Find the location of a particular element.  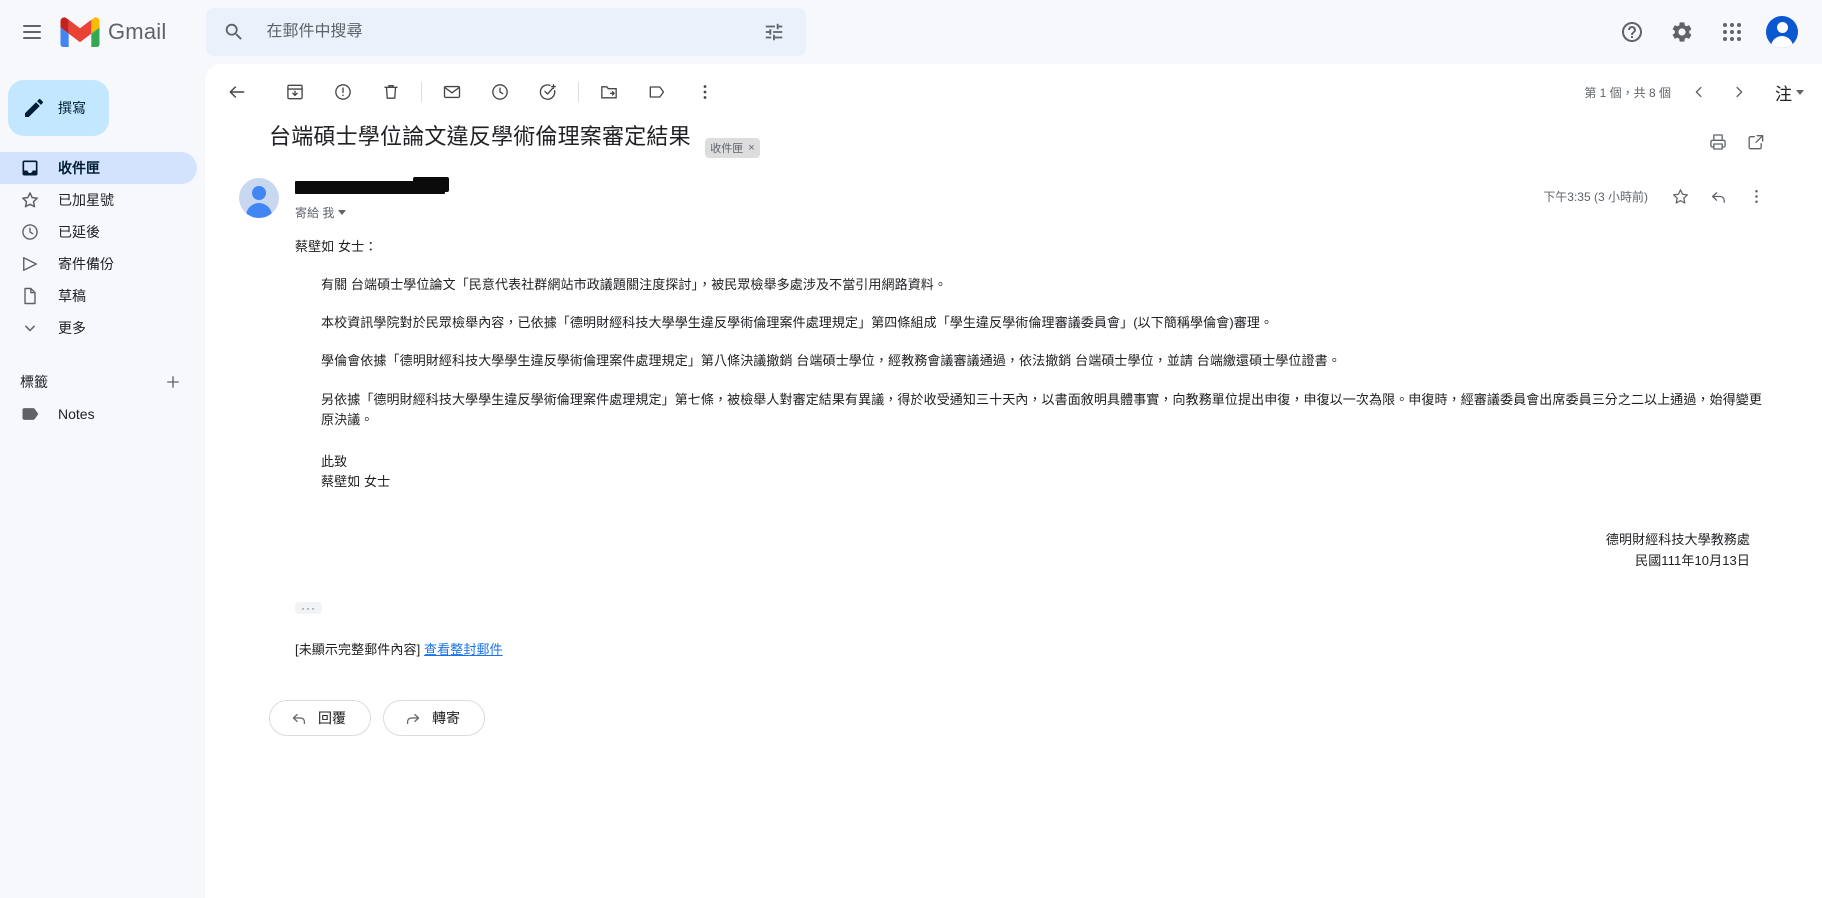

snooze-button is located at coordinates (500, 92).